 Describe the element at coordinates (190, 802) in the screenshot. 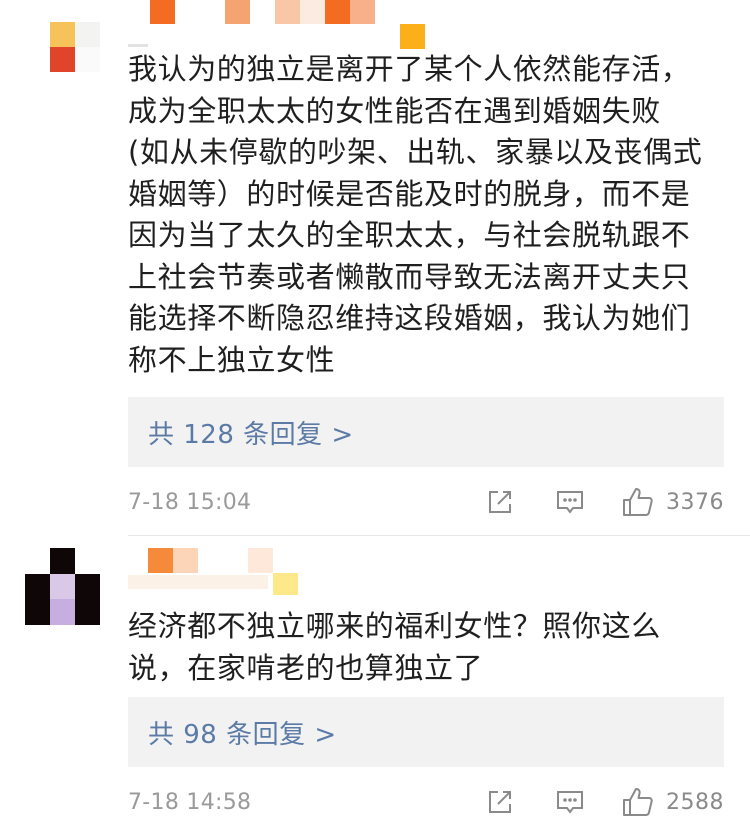

I see `timestamp: 7-18 14:58` at that location.